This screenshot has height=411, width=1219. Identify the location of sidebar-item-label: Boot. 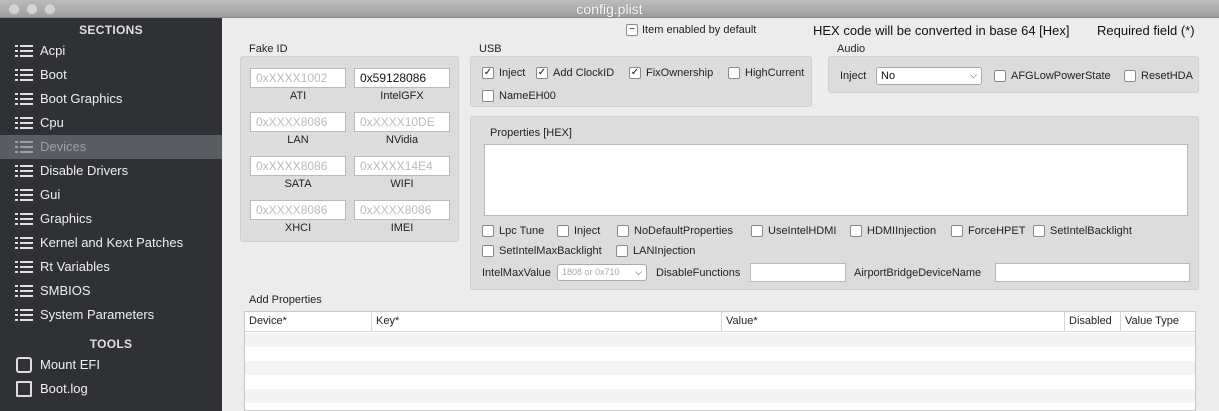
(53, 74).